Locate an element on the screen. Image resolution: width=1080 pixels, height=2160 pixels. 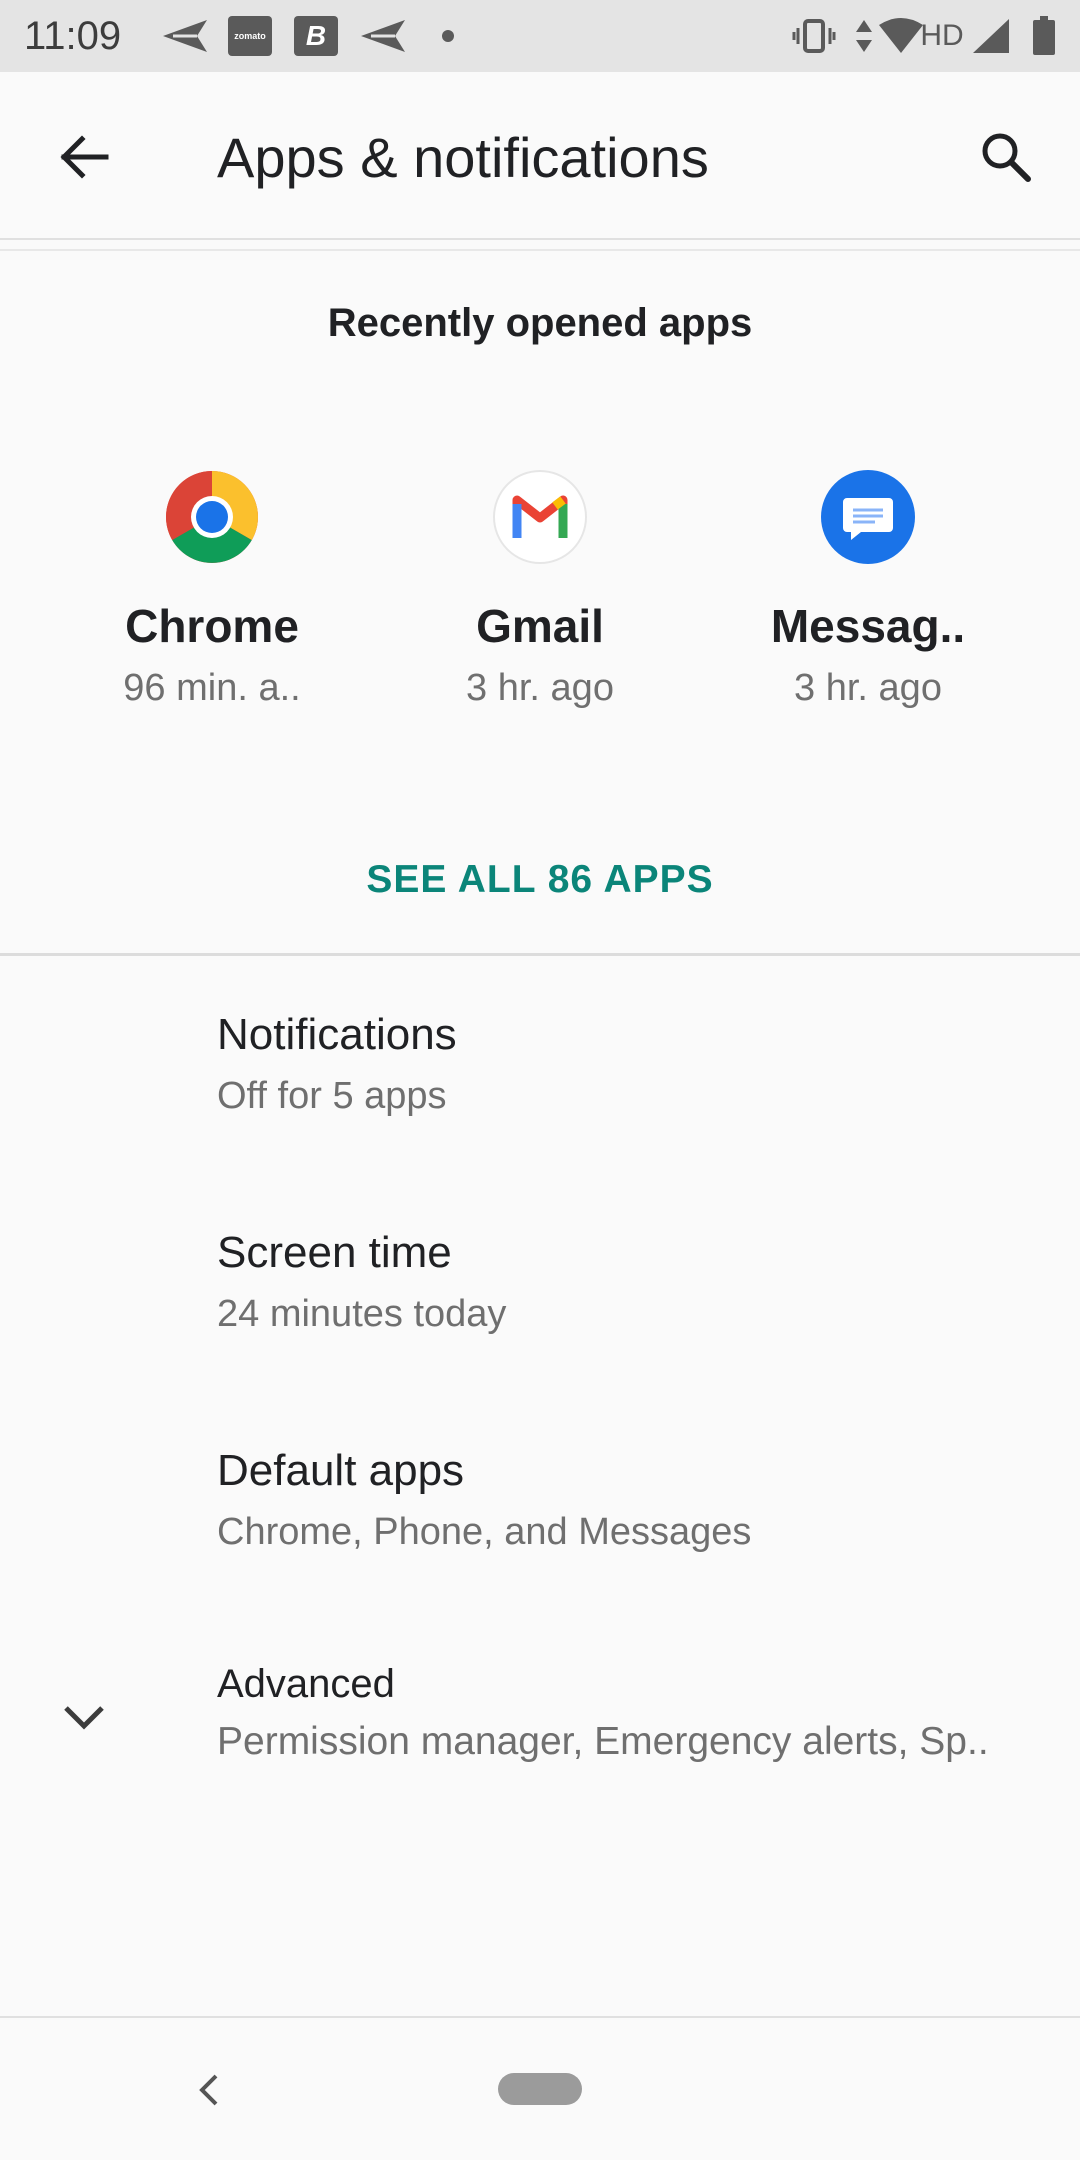
search-button is located at coordinates (1006, 157).